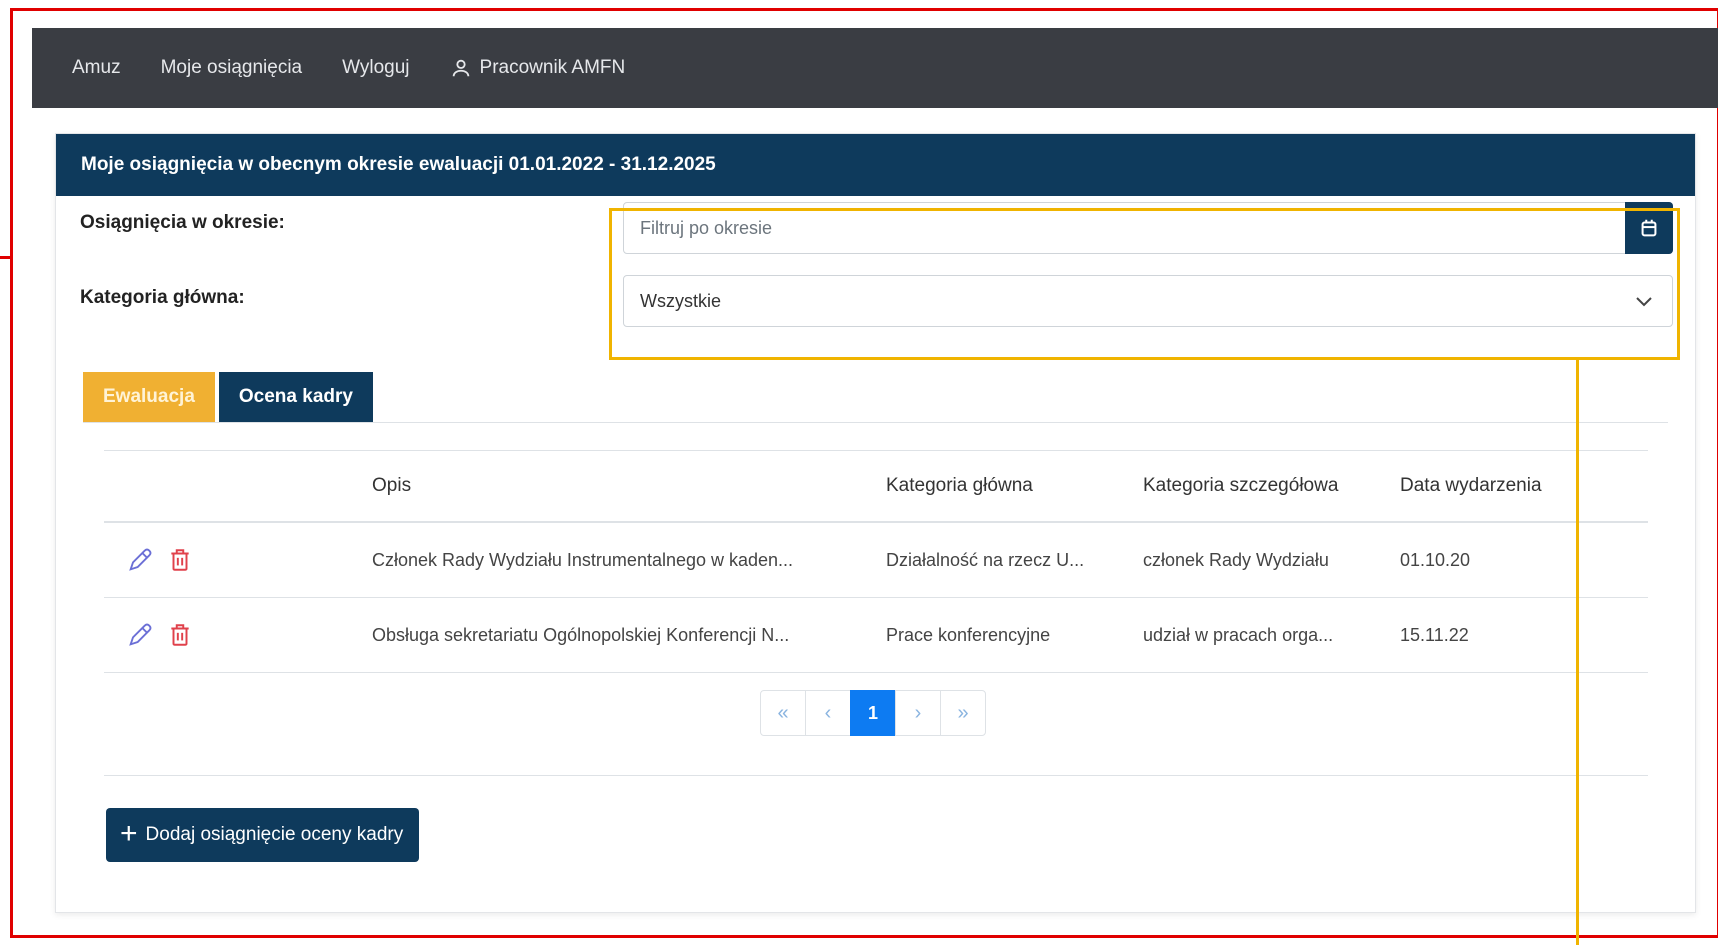 The height and width of the screenshot is (945, 1718). I want to click on category-filter-row: Kategoria główna:, so click(162, 298).